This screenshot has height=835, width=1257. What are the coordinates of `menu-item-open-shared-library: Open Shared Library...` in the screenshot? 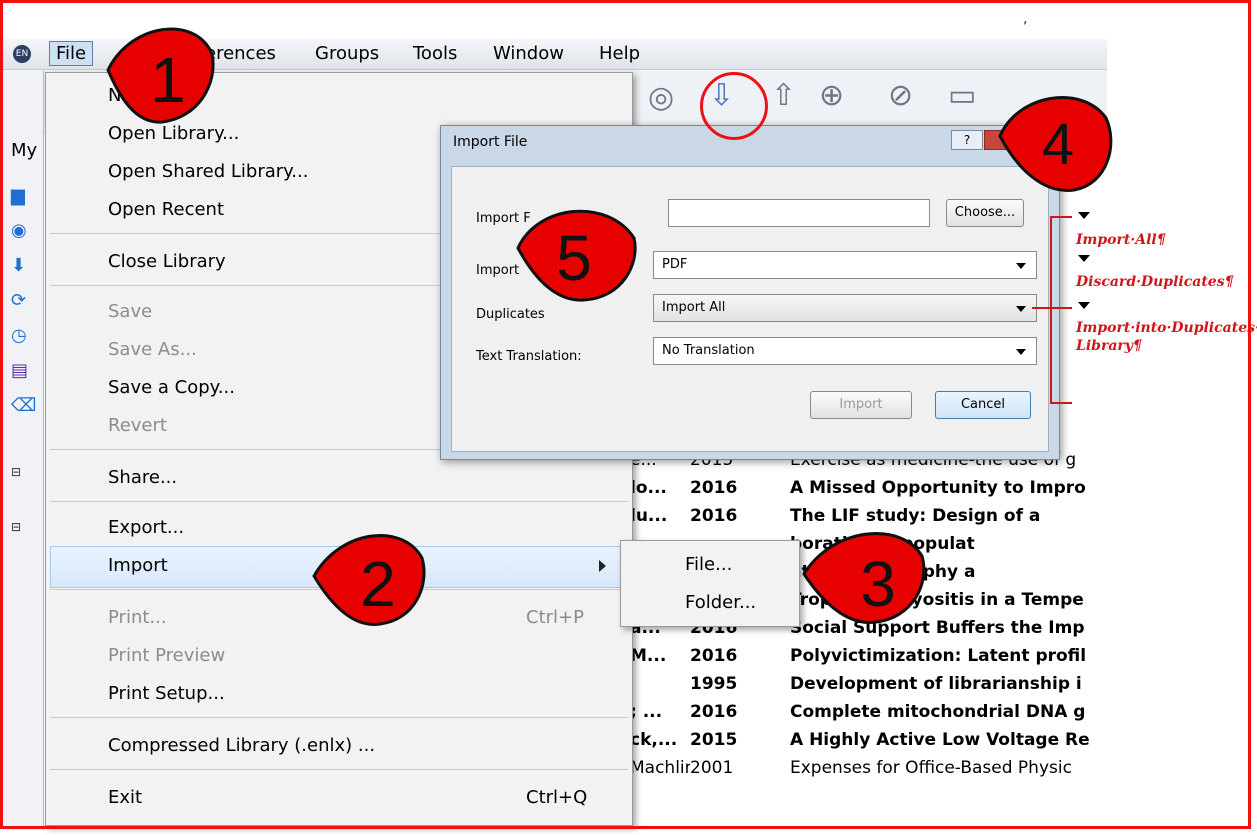 It's located at (208, 171).